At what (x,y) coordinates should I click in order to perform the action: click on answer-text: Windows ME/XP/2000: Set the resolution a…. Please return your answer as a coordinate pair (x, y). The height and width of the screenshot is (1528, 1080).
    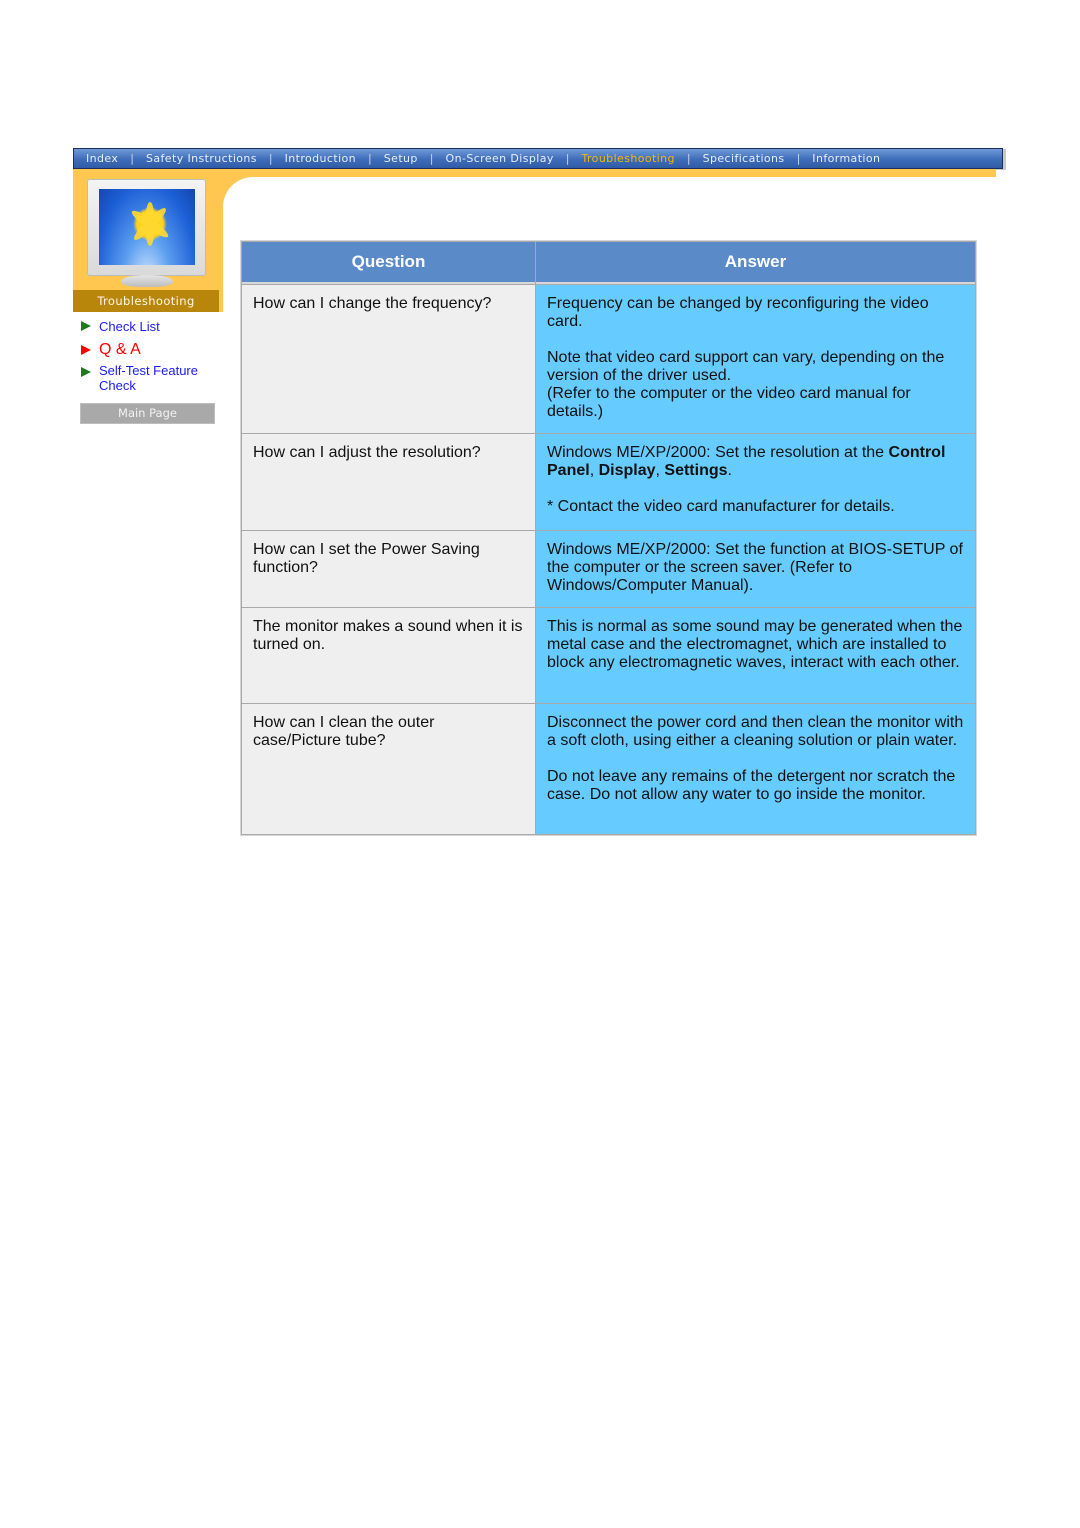
    Looking at the image, I should click on (718, 452).